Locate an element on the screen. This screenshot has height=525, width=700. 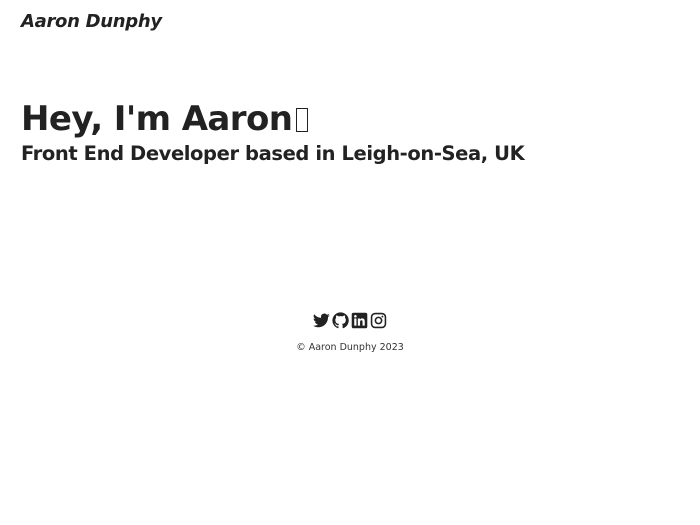
site-brand-link: Aaron Dunphy is located at coordinates (91, 21).